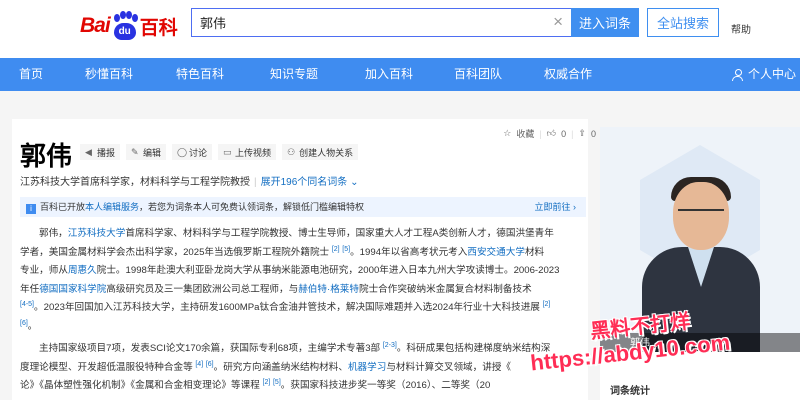 The image size is (800, 400). What do you see at coordinates (564, 133) in the screenshot?
I see `like-count: 0` at bounding box center [564, 133].